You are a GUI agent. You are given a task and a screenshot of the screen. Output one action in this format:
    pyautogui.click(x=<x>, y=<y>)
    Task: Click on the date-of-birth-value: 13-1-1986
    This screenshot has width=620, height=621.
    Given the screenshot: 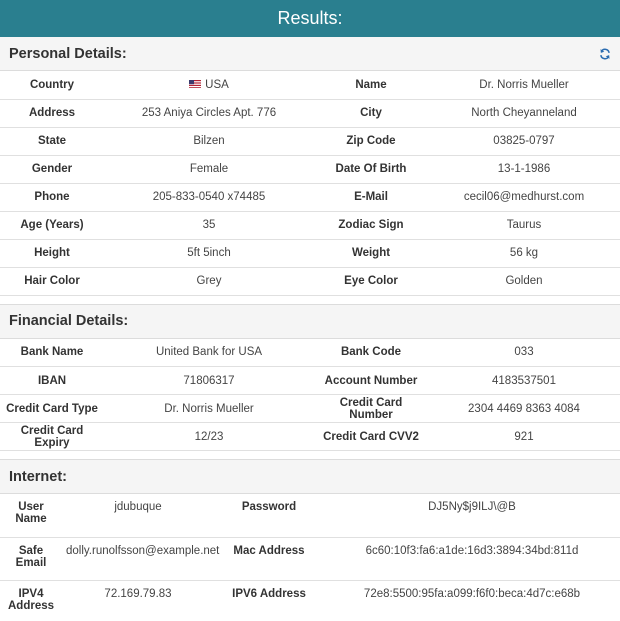 What is the action you would take?
    pyautogui.click(x=524, y=169)
    